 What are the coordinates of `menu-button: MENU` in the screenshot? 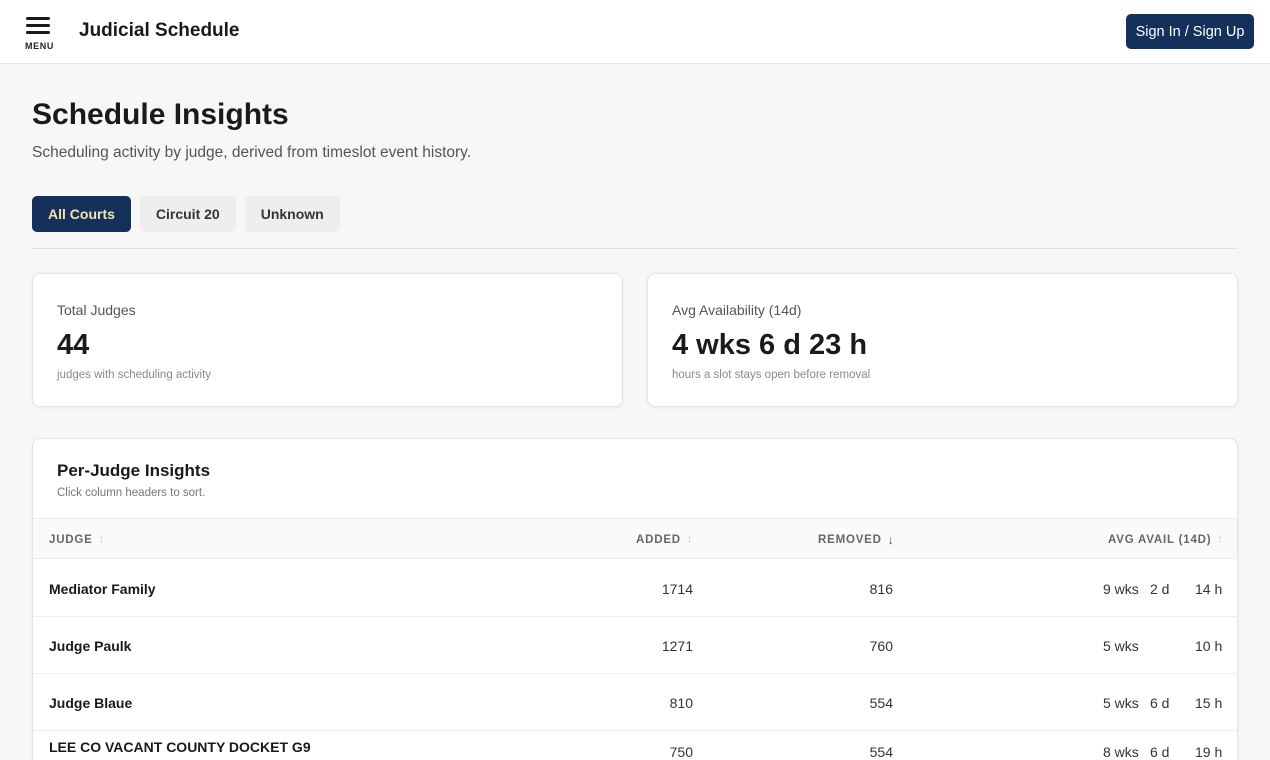 It's located at (40, 34).